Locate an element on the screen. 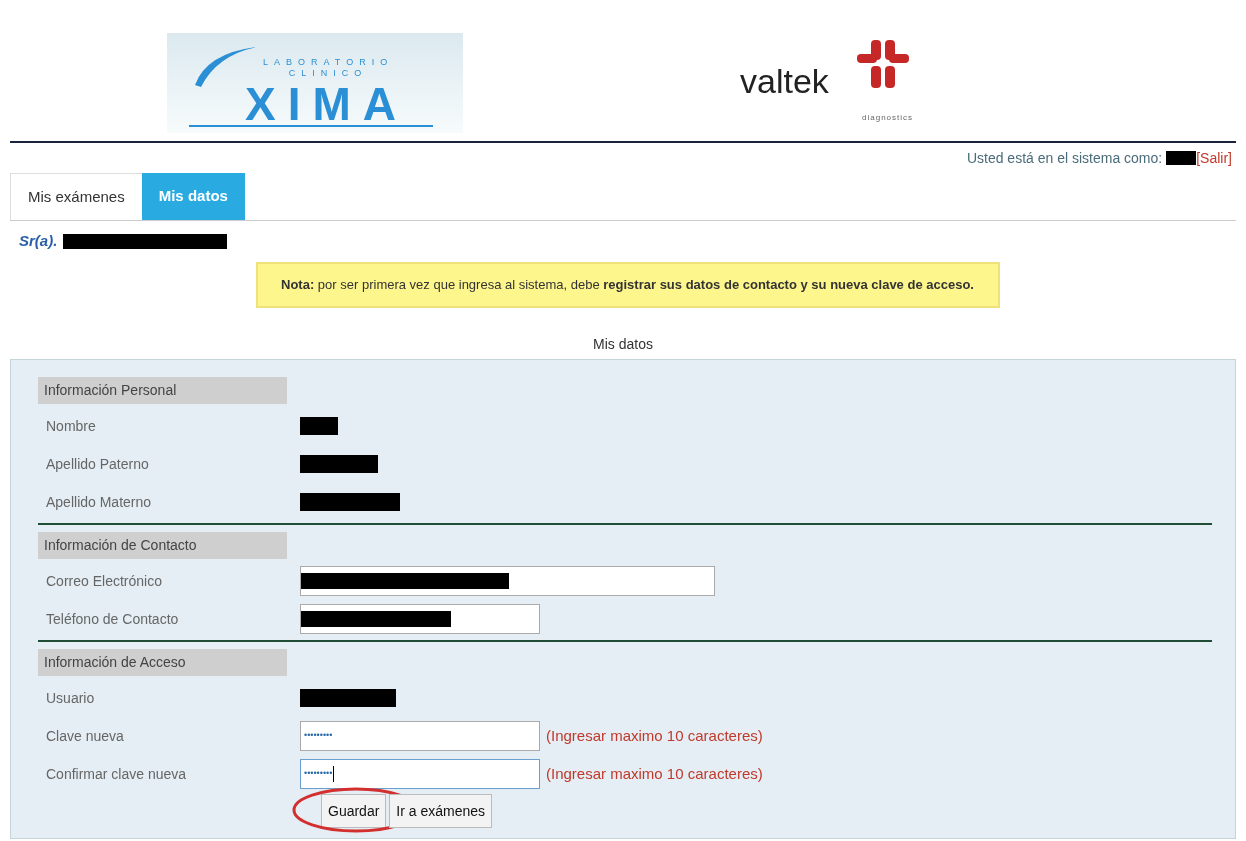 This screenshot has height=841, width=1246. field-label: Clave nueva is located at coordinates (85, 736).